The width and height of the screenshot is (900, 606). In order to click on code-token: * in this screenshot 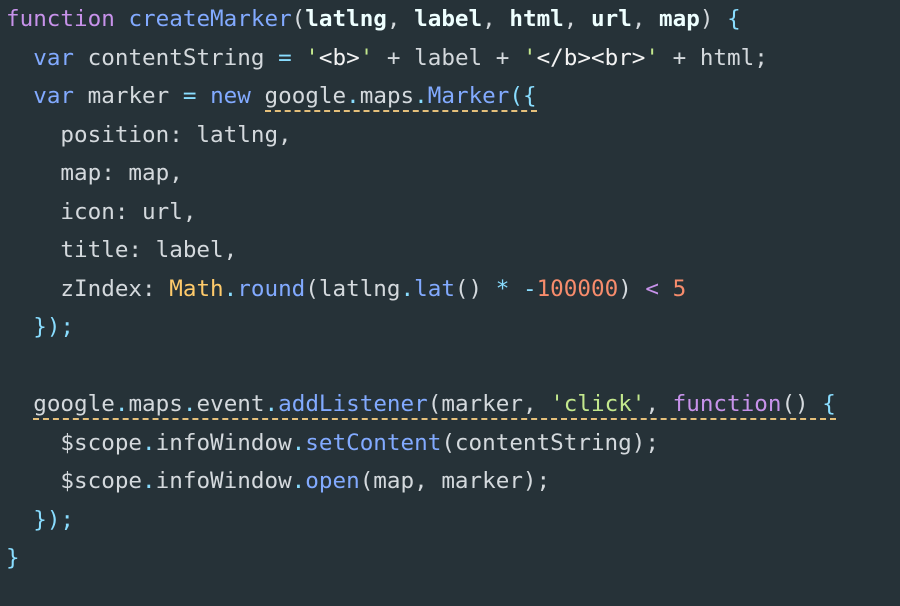, I will do `click(502, 288)`.